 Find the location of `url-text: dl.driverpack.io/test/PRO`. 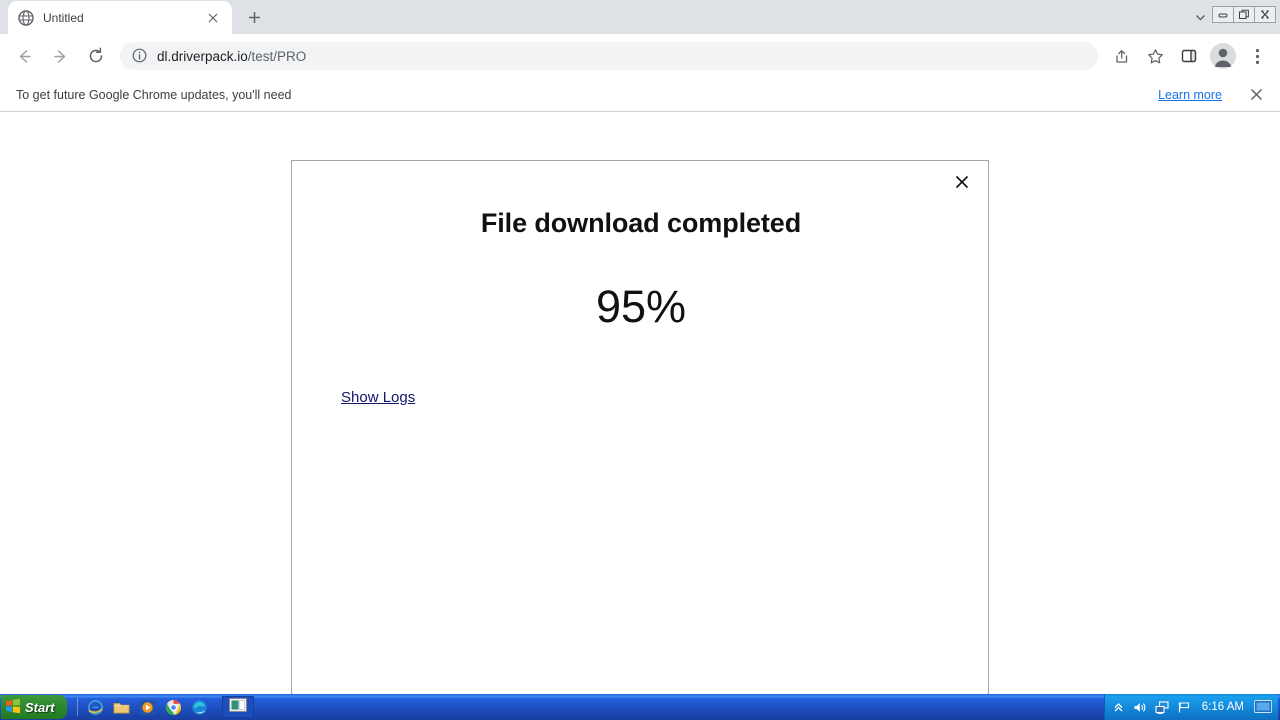

url-text: dl.driverpack.io/test/PRO is located at coordinates (231, 56).